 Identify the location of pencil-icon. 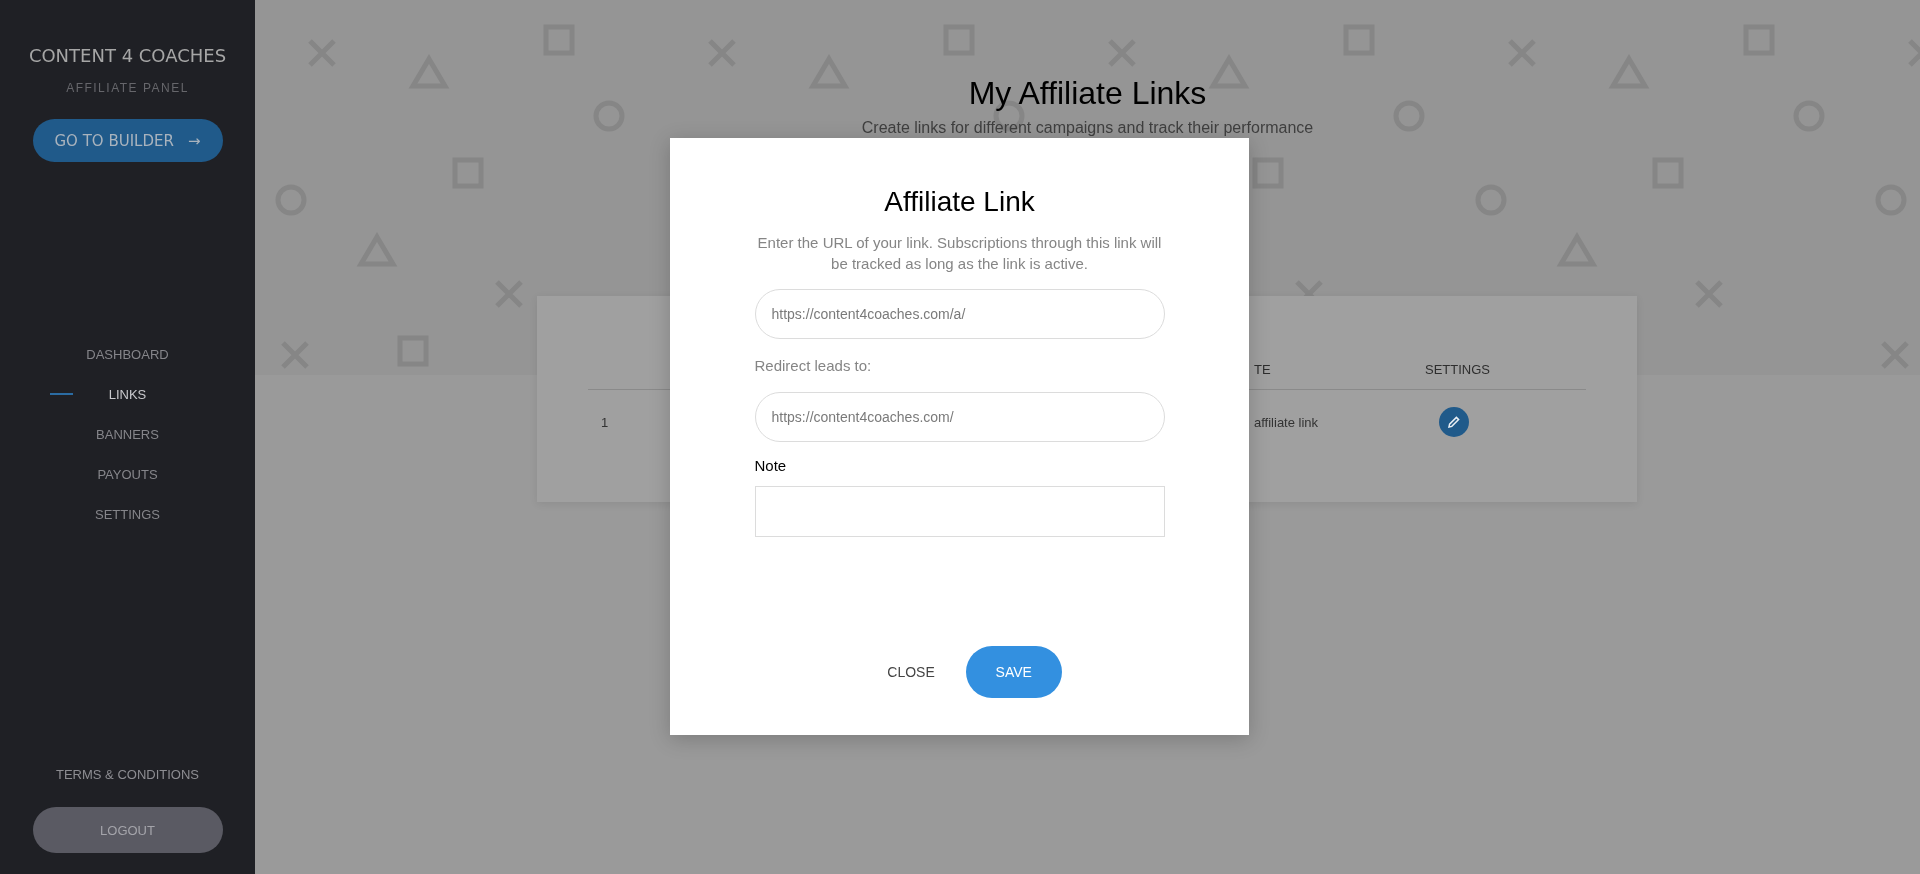
(1454, 422).